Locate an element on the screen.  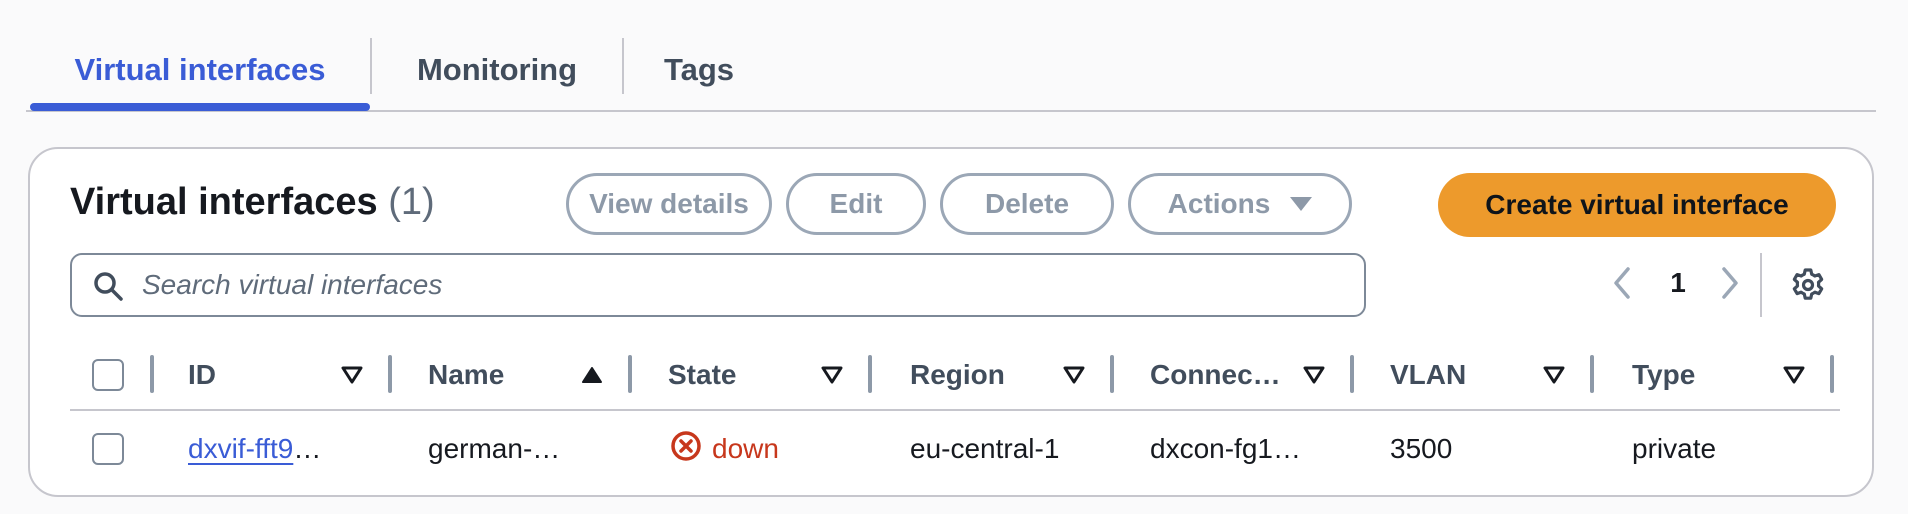
column-header-region: Region is located at coordinates (980, 375).